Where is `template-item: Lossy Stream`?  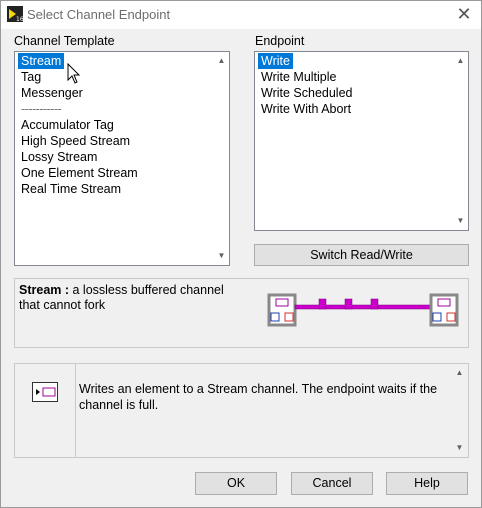
template-item: Lossy Stream is located at coordinates (79, 157).